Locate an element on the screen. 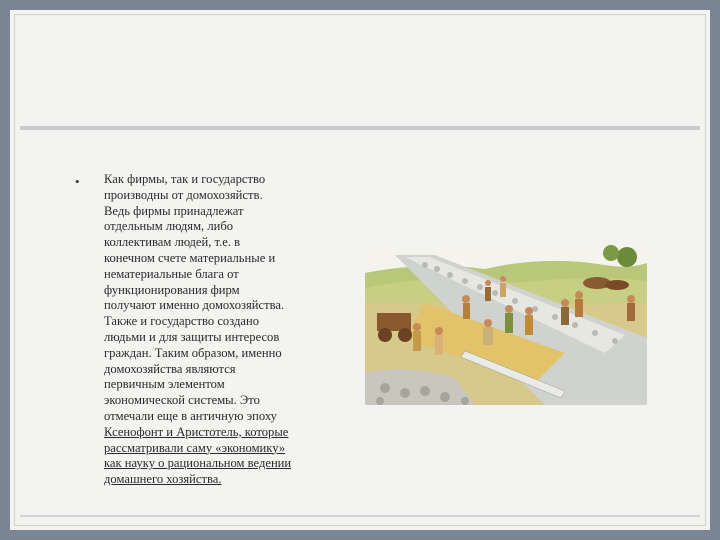 The image size is (720, 540). footer-divider is located at coordinates (360, 516).